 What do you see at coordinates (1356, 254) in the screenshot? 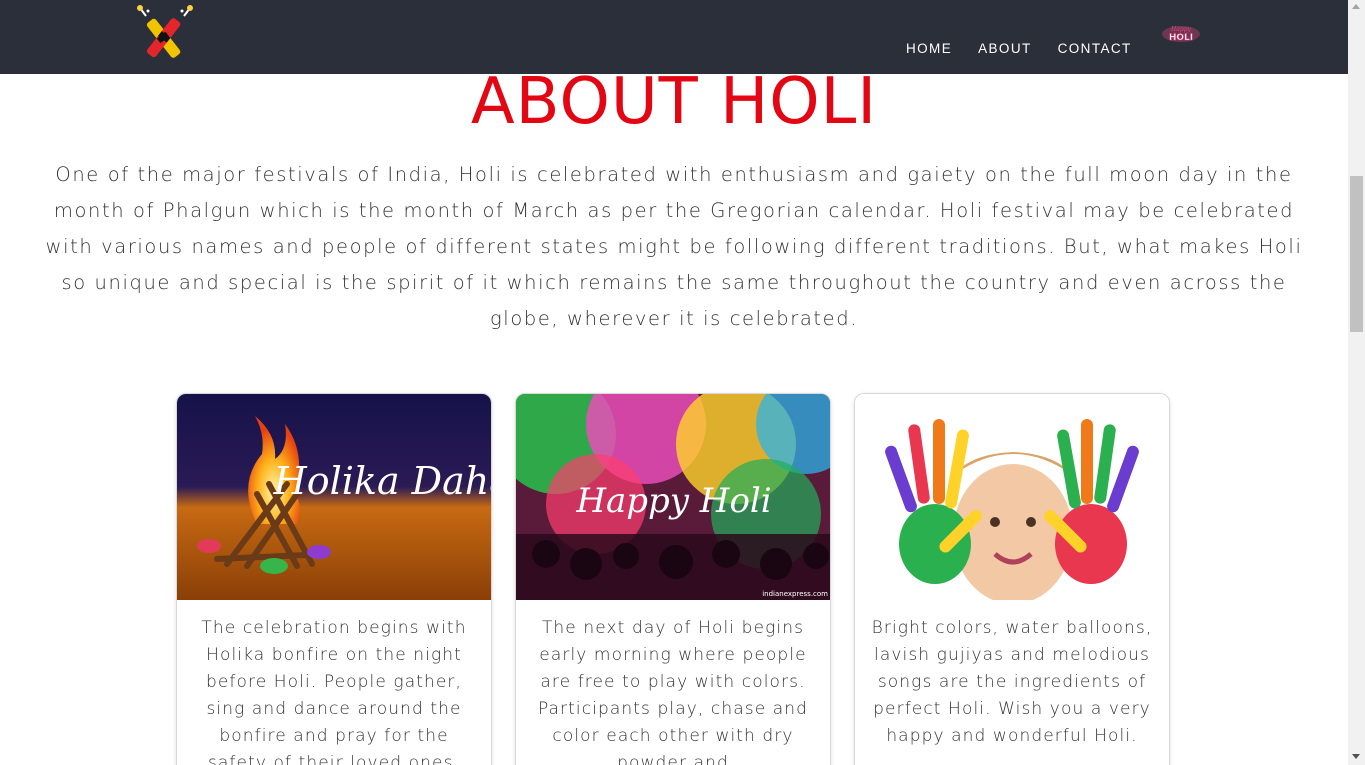
I see `scrollbar-thumb` at bounding box center [1356, 254].